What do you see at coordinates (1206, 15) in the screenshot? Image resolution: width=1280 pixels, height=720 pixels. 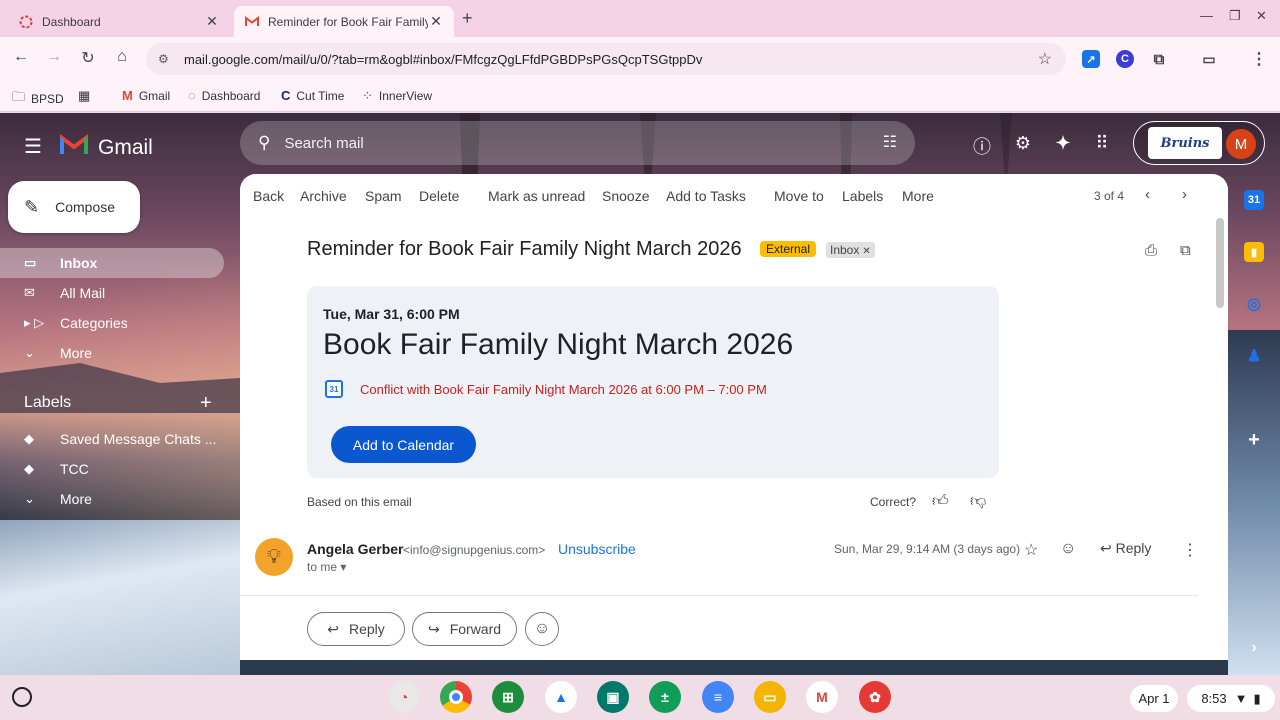 I see `minimize-icon: —` at bounding box center [1206, 15].